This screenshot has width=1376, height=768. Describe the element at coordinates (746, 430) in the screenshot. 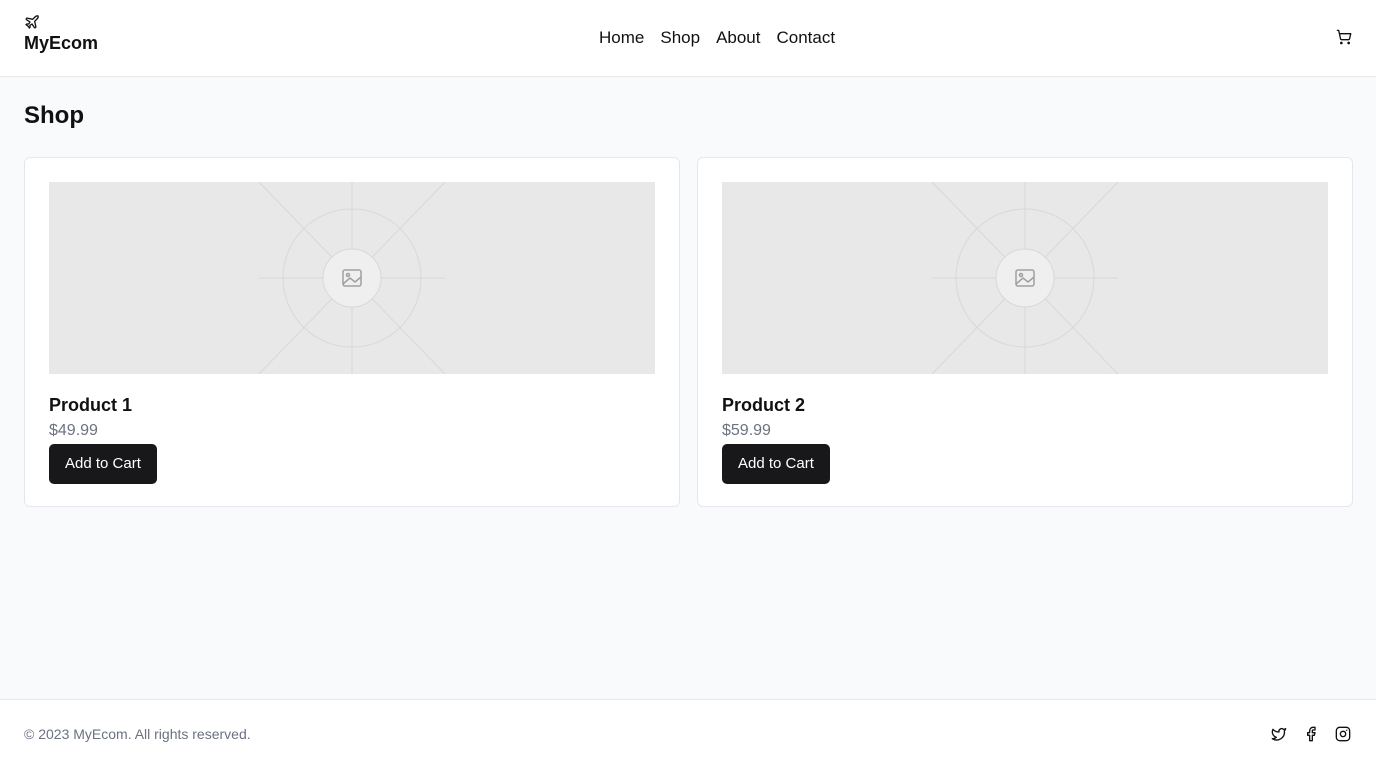

I see `product-price: $59.99` at that location.